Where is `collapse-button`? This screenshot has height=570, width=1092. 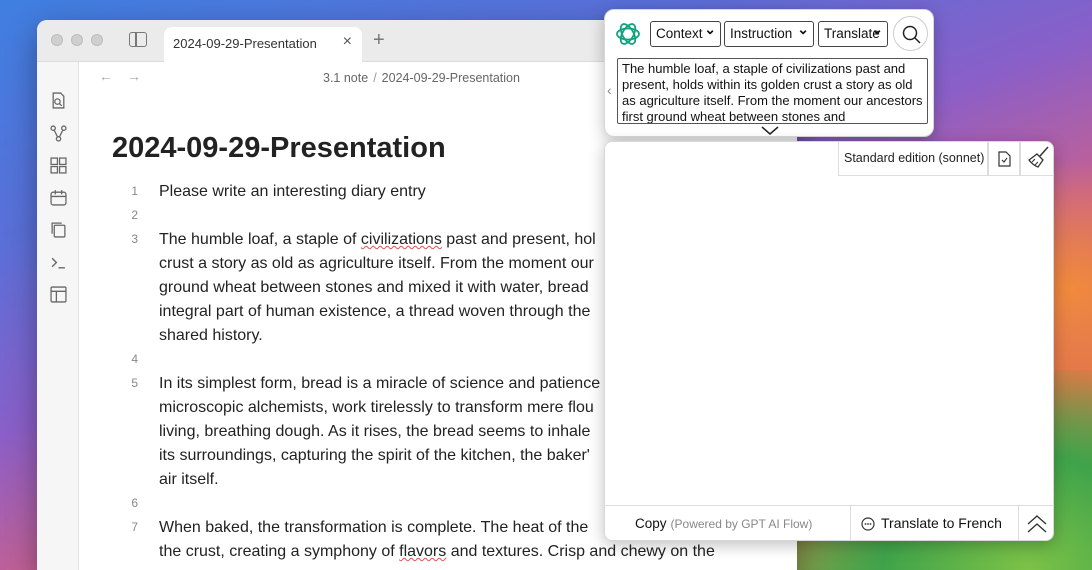 collapse-button is located at coordinates (1036, 523).